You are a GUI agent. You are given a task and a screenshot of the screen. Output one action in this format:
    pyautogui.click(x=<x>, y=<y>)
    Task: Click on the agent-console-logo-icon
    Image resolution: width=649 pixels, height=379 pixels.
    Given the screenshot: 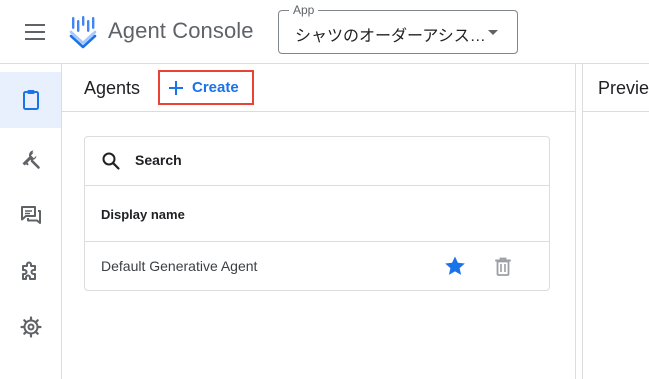 What is the action you would take?
    pyautogui.click(x=83, y=32)
    